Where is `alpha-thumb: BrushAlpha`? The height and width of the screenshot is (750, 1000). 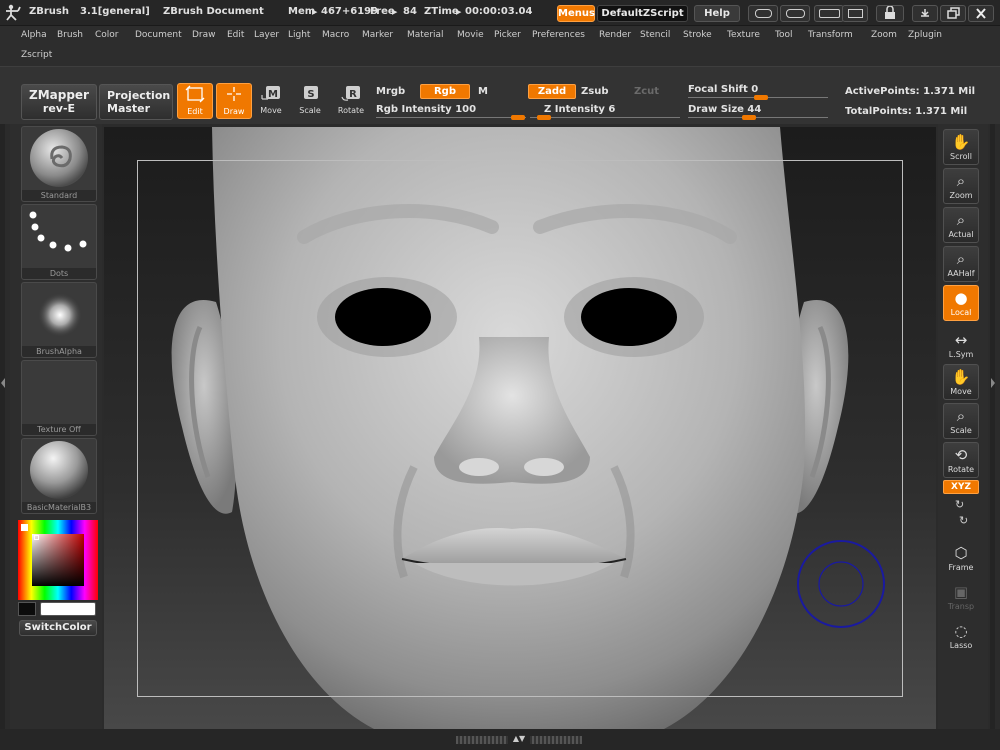 alpha-thumb: BrushAlpha is located at coordinates (59, 320).